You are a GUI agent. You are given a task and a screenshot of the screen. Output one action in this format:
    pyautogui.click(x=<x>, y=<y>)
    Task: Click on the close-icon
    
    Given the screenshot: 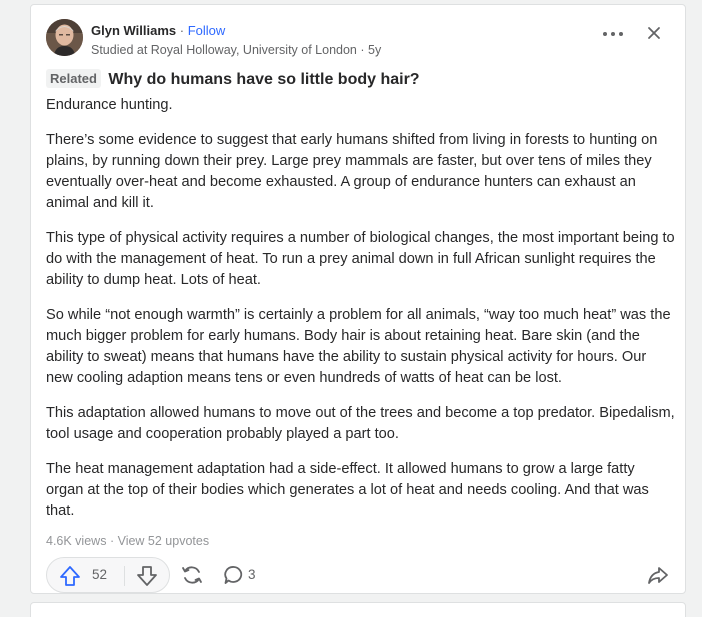 What is the action you would take?
    pyautogui.click(x=654, y=33)
    